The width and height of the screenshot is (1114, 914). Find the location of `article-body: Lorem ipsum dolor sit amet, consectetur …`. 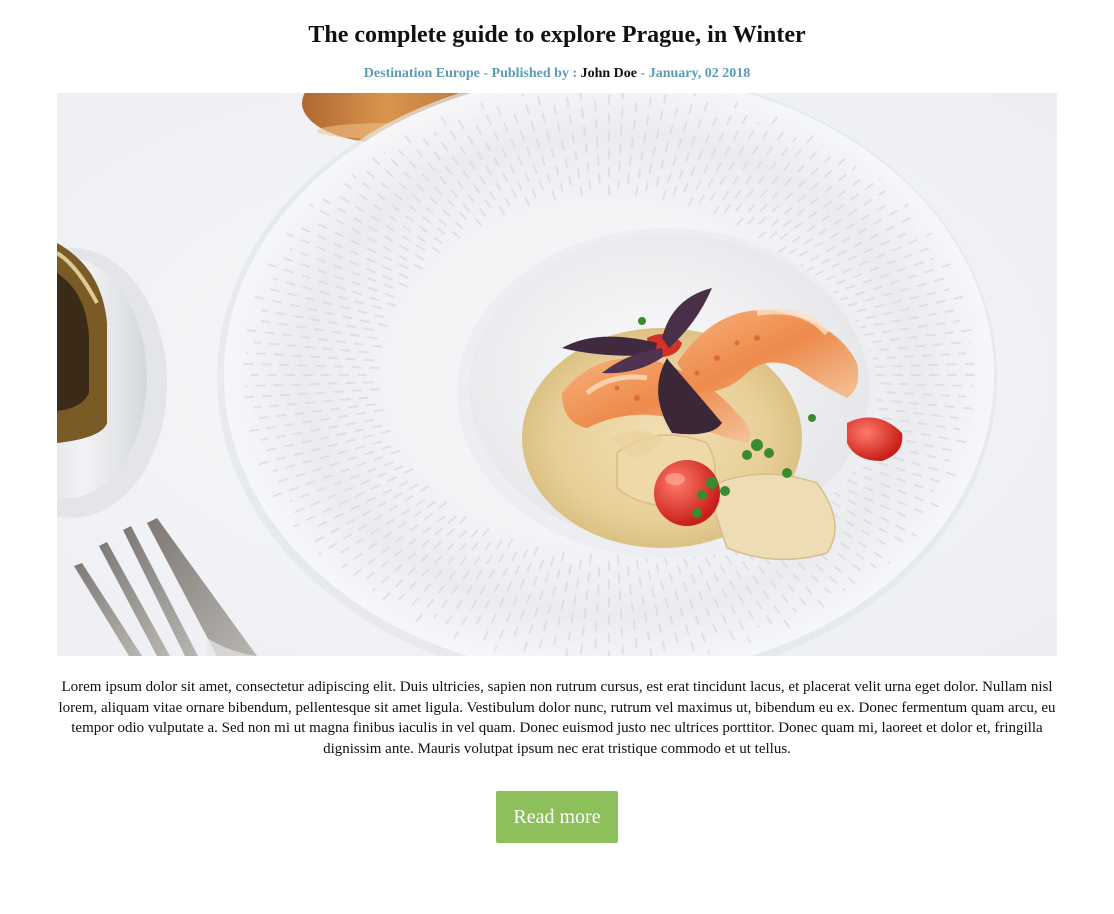

article-body: Lorem ipsum dolor sit amet, consectetur … is located at coordinates (557, 718).